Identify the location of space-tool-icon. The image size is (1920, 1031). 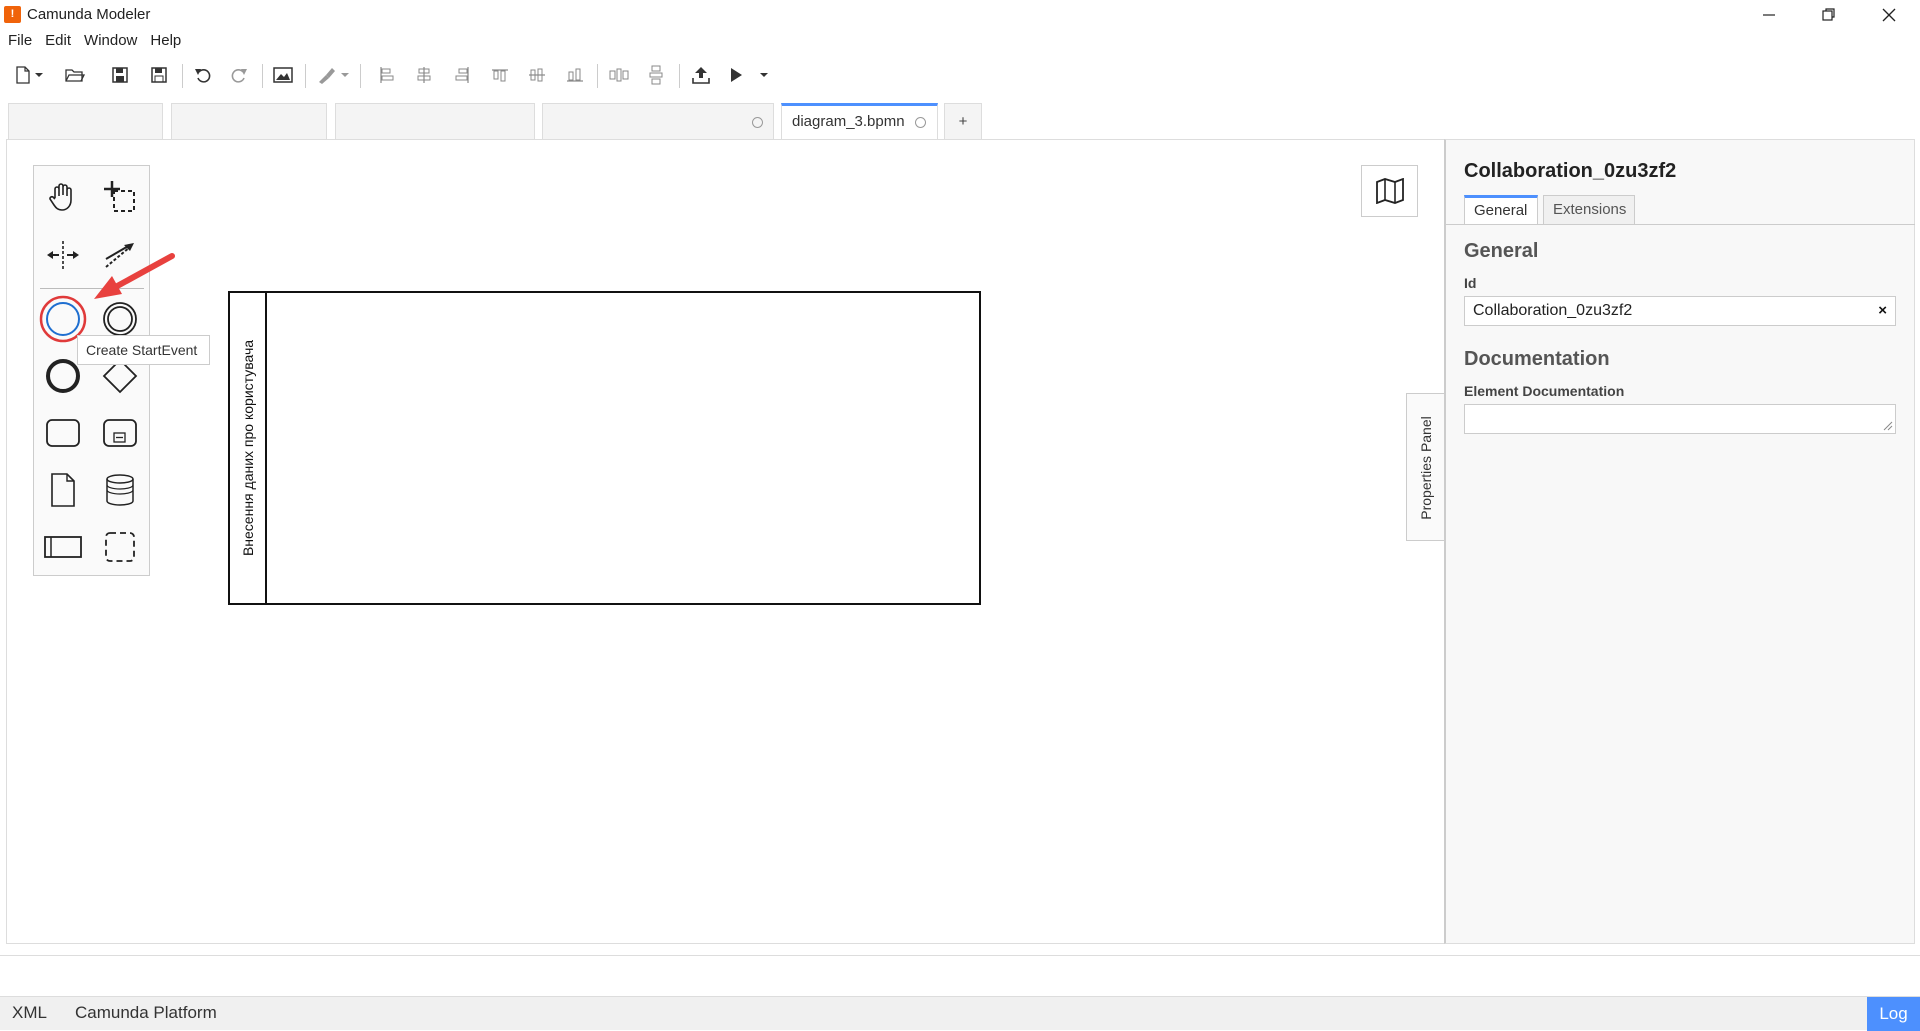
(63, 255).